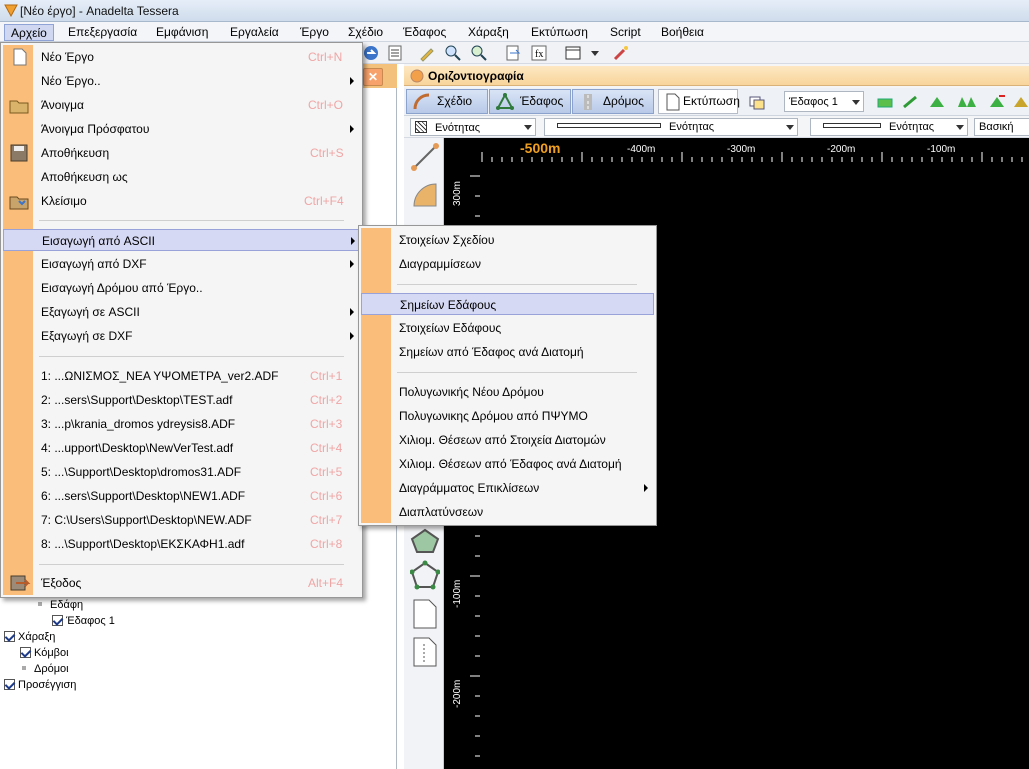 This screenshot has height=769, width=1029. Describe the element at coordinates (469, 488) in the screenshot. I see `menu-item-label: Διαγράμματος Επικλίσεων` at that location.